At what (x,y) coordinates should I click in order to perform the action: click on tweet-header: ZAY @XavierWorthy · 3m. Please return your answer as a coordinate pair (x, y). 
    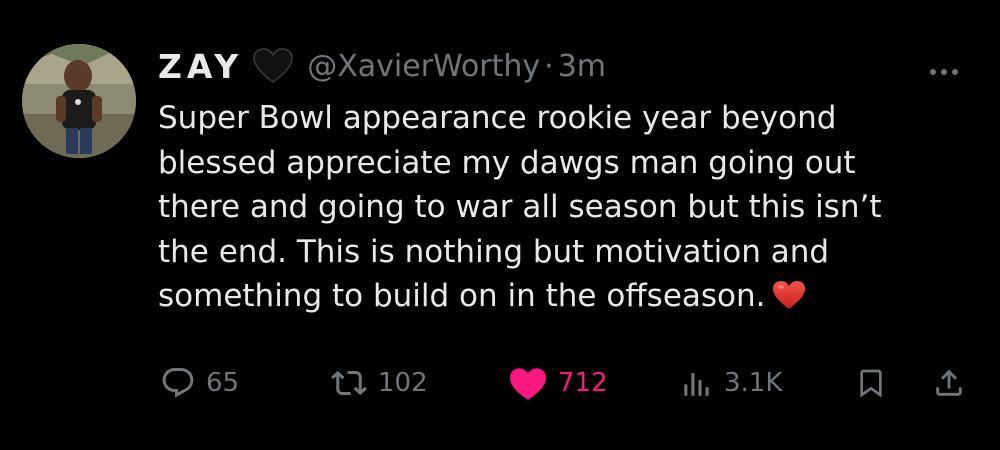
    Looking at the image, I should click on (382, 66).